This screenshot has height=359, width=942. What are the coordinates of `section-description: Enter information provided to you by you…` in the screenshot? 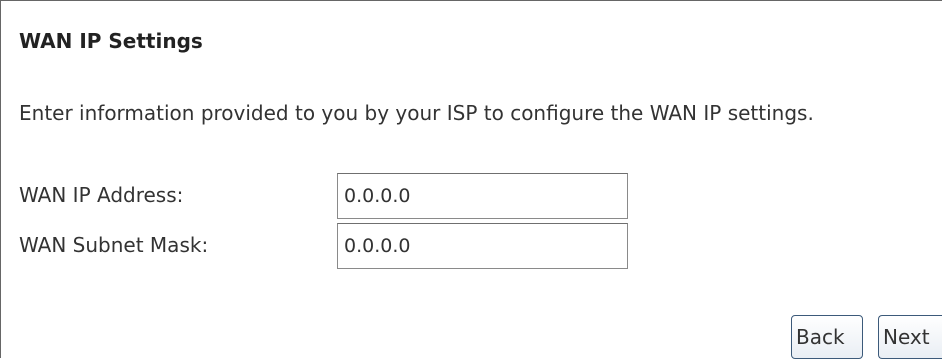 It's located at (416, 113).